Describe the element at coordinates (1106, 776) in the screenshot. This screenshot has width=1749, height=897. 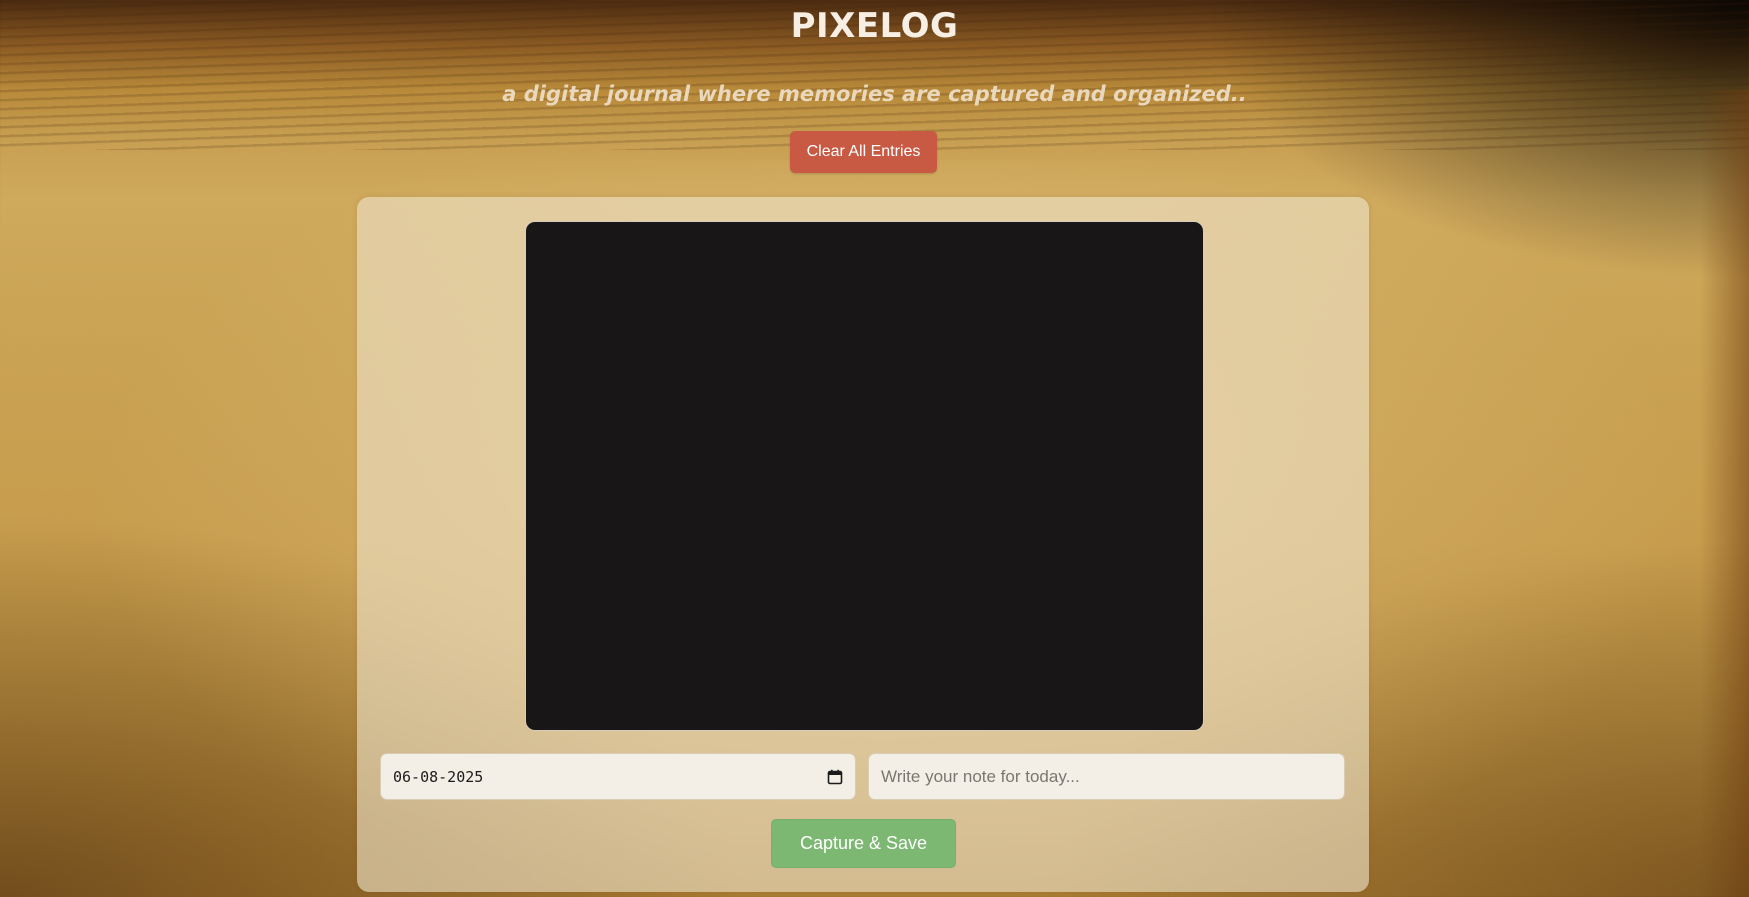
I see `note-input` at that location.